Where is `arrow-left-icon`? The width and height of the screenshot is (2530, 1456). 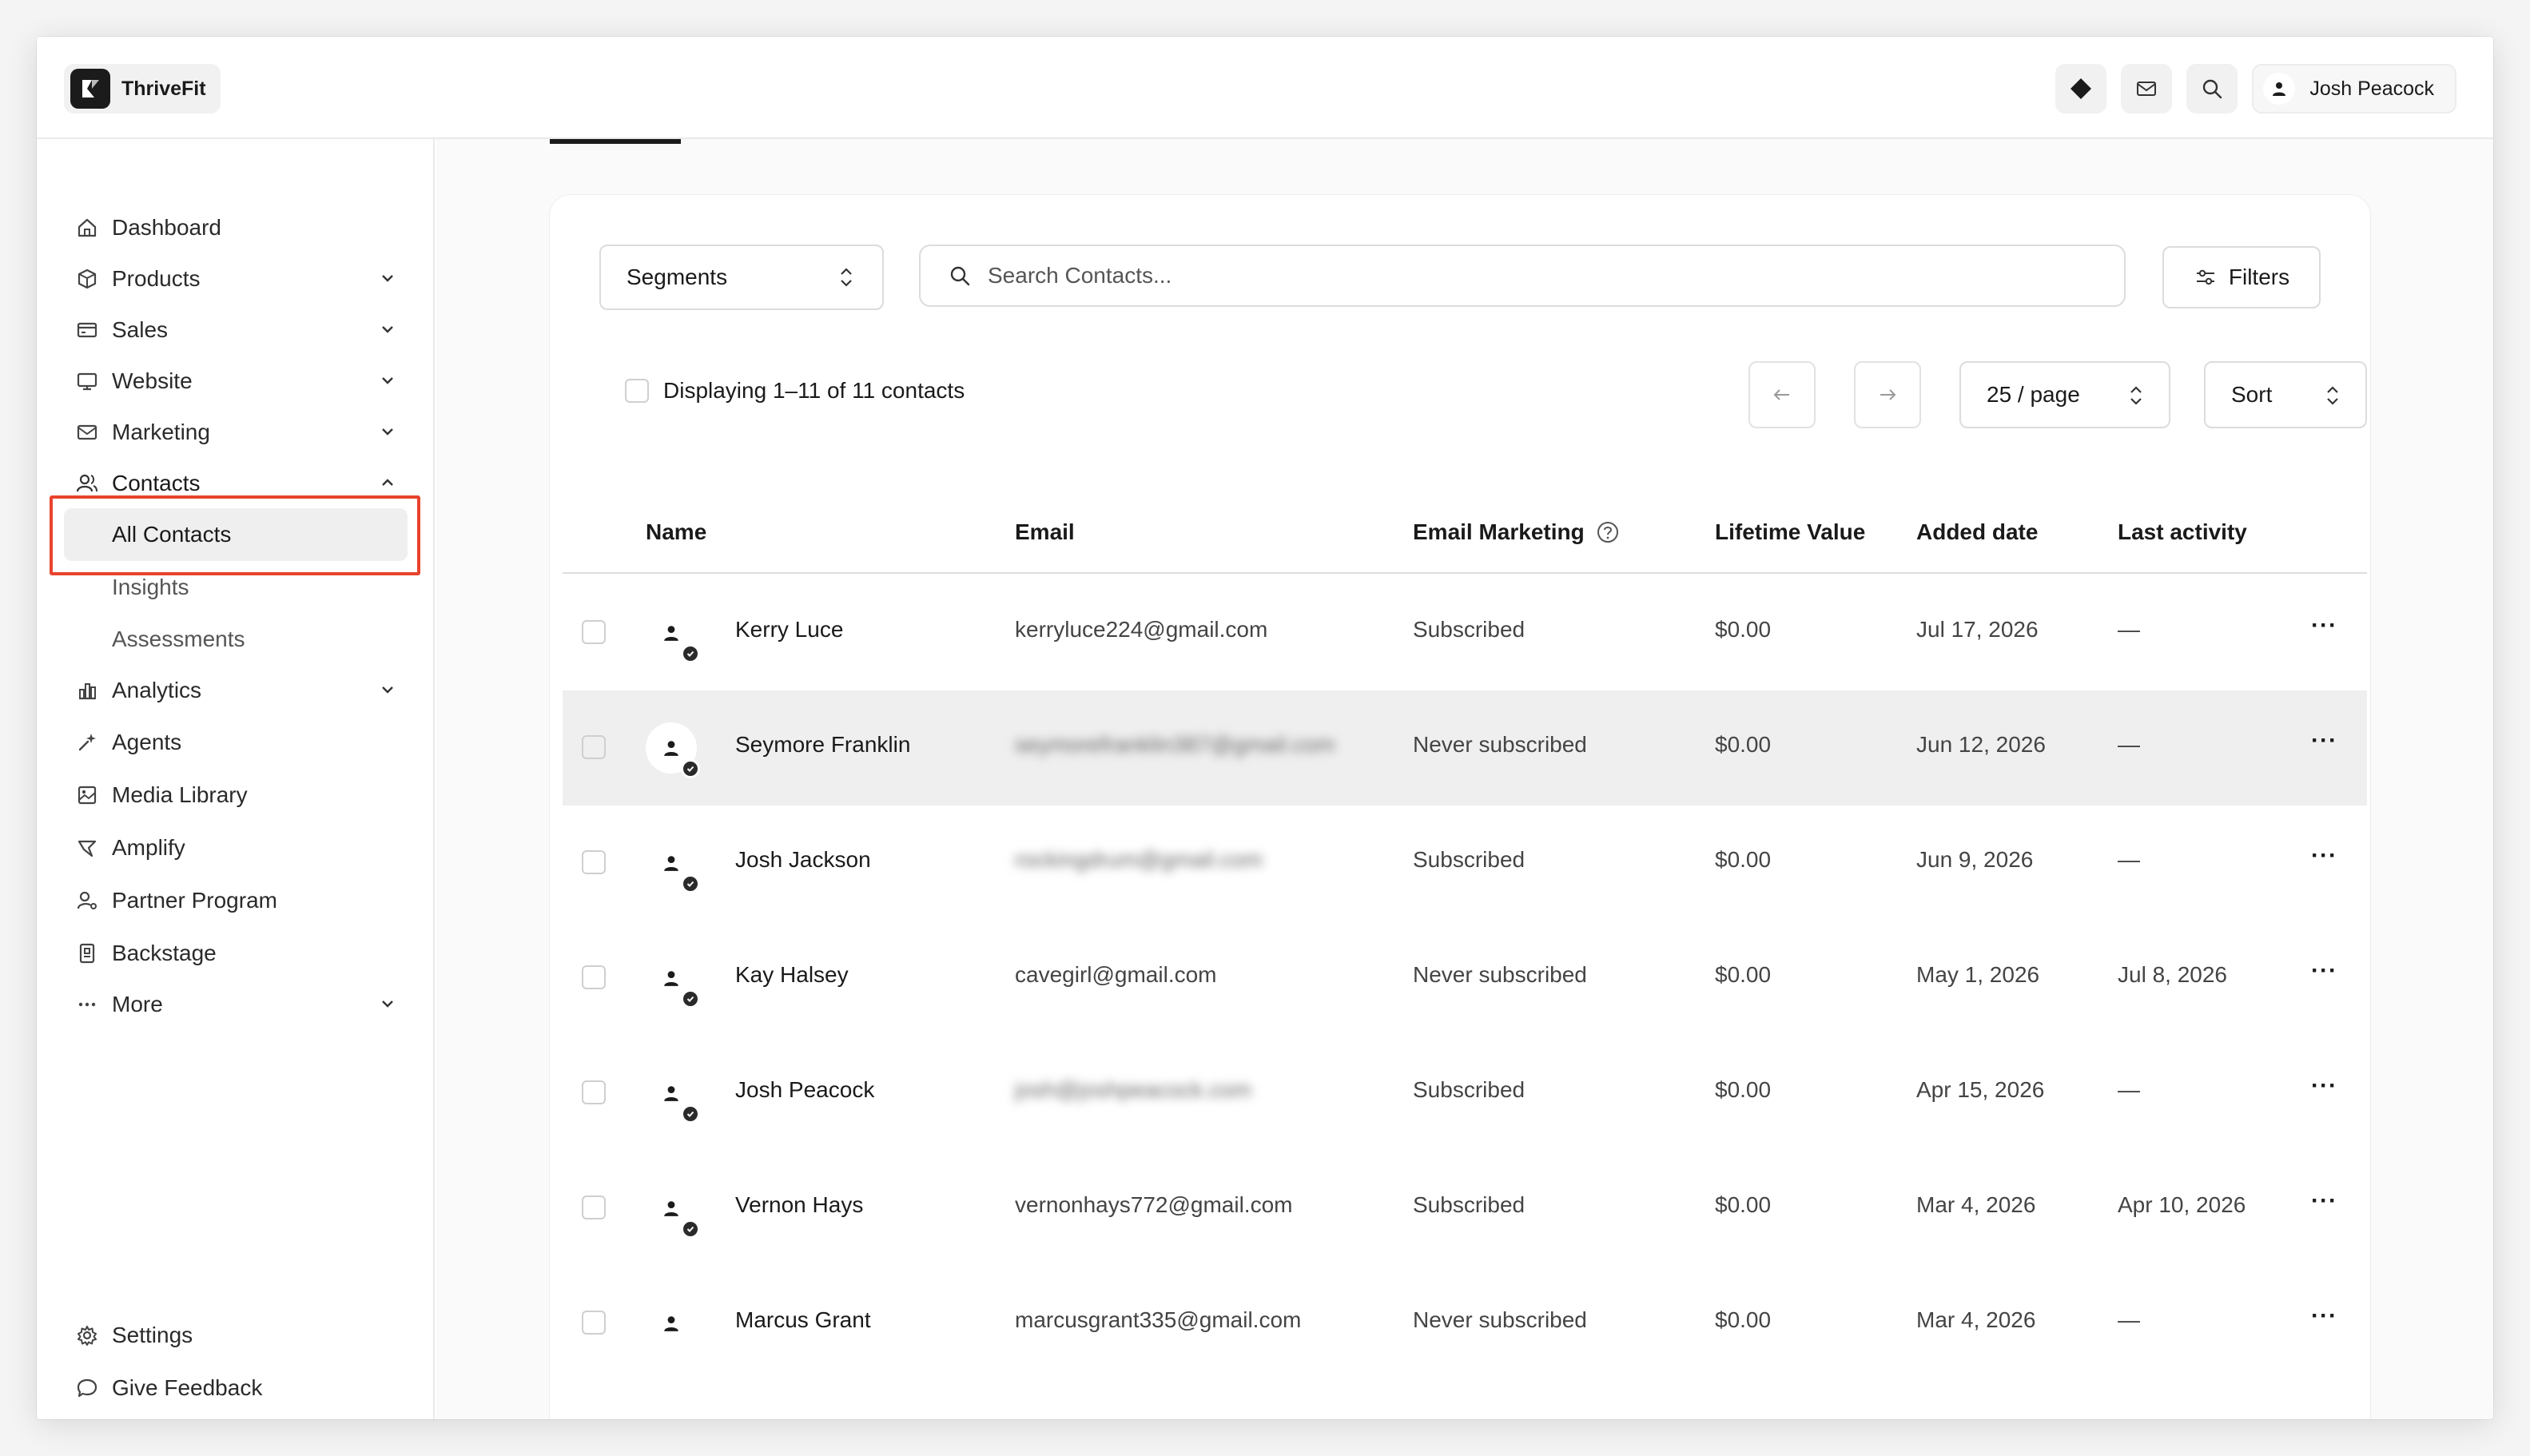
arrow-left-icon is located at coordinates (1781, 394).